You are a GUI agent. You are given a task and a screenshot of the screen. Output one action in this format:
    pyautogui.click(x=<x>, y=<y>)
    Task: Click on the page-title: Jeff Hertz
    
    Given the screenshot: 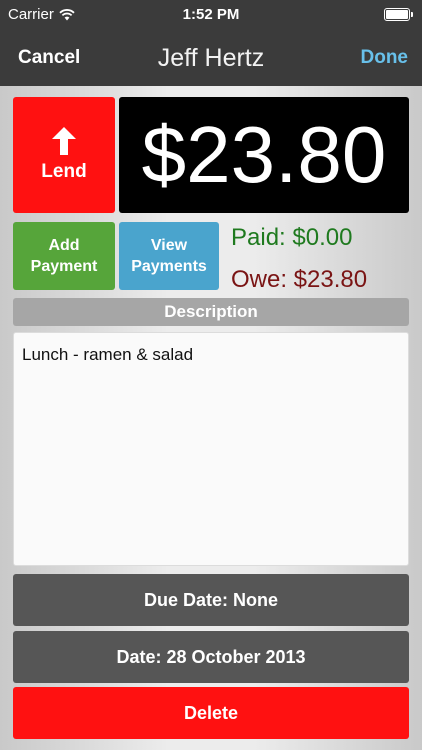 What is the action you would take?
    pyautogui.click(x=211, y=58)
    